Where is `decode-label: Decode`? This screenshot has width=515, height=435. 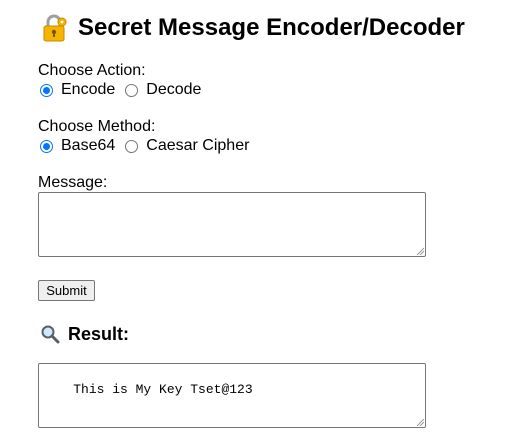
decode-label: Decode is located at coordinates (173, 90).